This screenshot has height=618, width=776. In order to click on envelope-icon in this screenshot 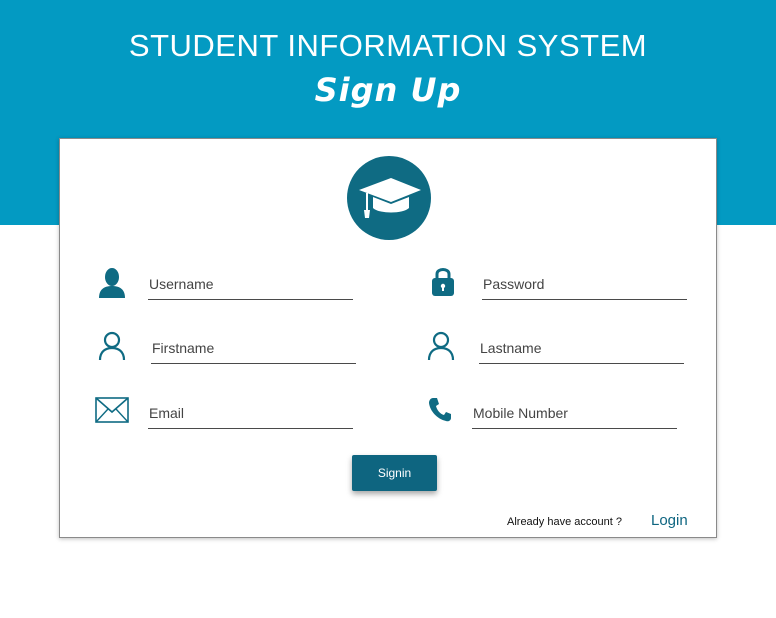, I will do `click(112, 412)`.